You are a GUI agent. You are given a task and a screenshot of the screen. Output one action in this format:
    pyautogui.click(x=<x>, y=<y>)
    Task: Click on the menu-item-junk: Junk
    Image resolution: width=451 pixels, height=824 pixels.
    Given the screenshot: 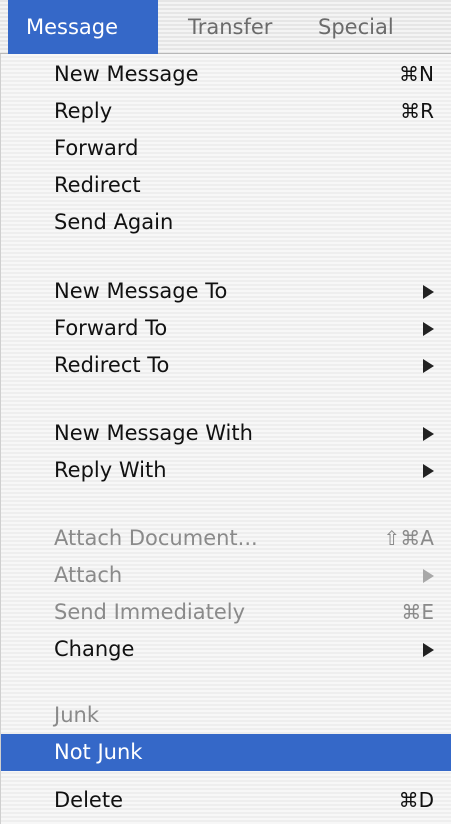 What is the action you would take?
    pyautogui.click(x=226, y=715)
    